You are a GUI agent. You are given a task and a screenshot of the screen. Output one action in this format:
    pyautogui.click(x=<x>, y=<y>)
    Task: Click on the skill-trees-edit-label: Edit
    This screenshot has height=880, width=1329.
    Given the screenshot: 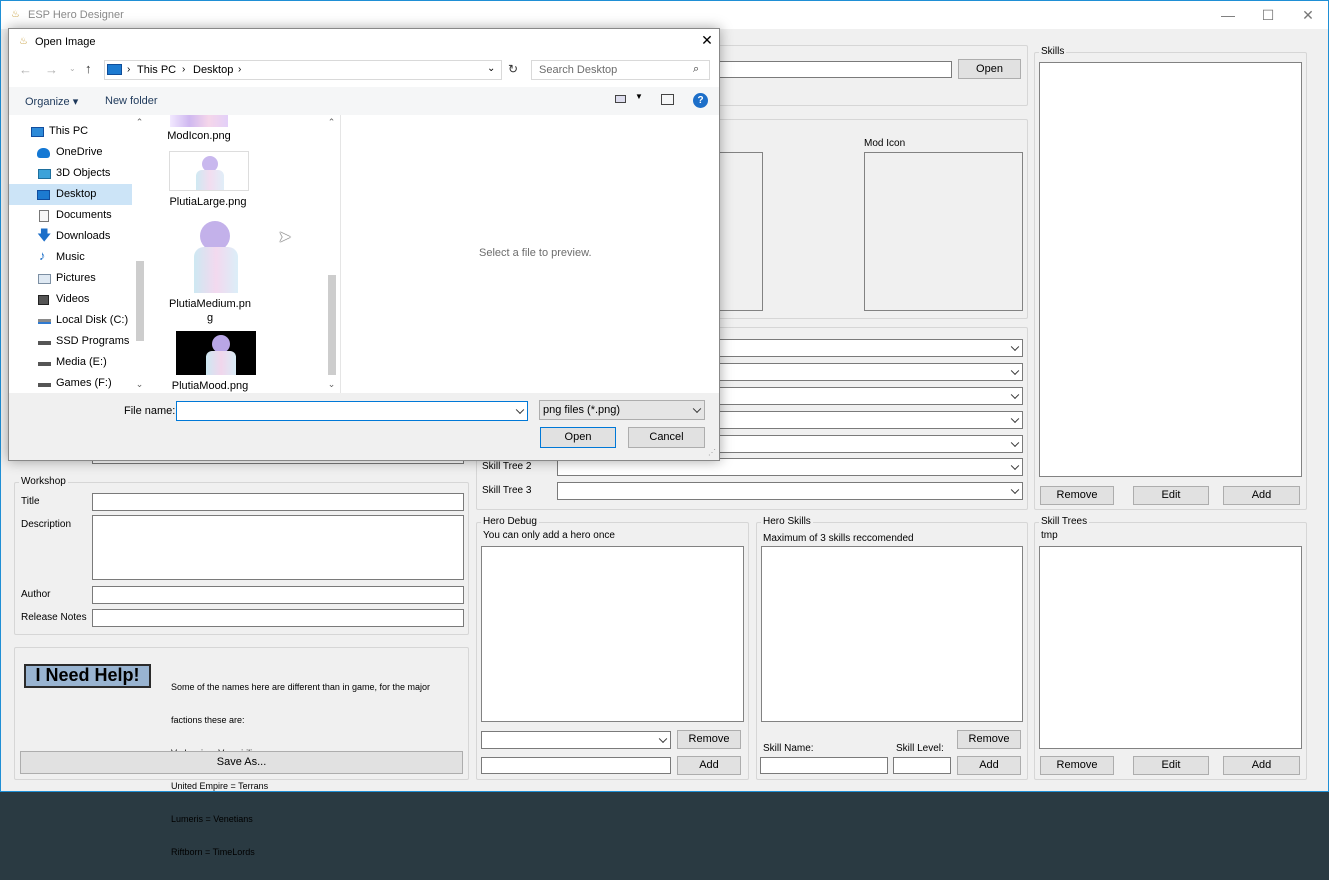 What is the action you would take?
    pyautogui.click(x=1171, y=765)
    